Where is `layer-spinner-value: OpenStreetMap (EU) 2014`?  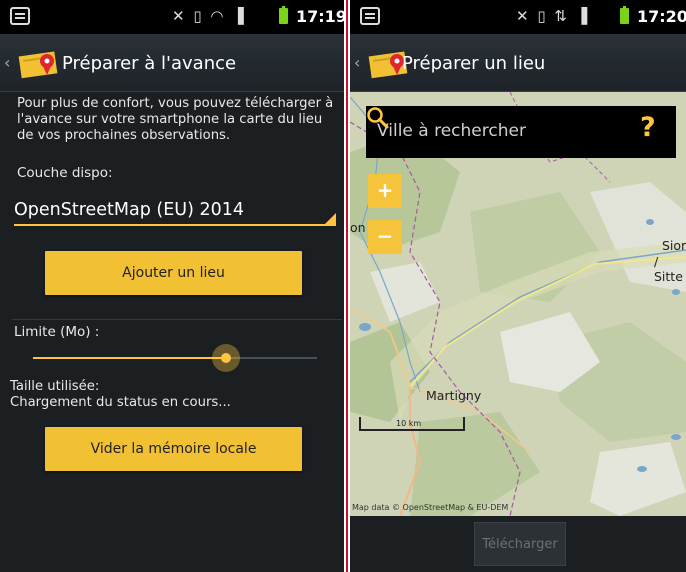
layer-spinner-value: OpenStreetMap (EU) 2014 is located at coordinates (129, 210).